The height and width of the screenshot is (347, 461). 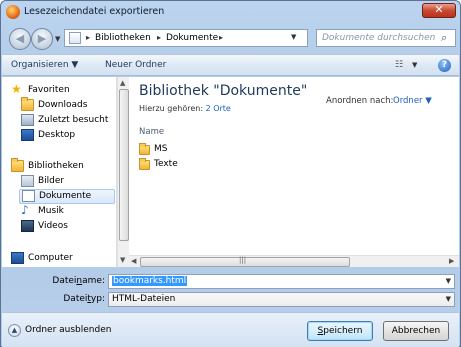 What do you see at coordinates (133, 261) in the screenshot?
I see `scroll-left-icon: ◀` at bounding box center [133, 261].